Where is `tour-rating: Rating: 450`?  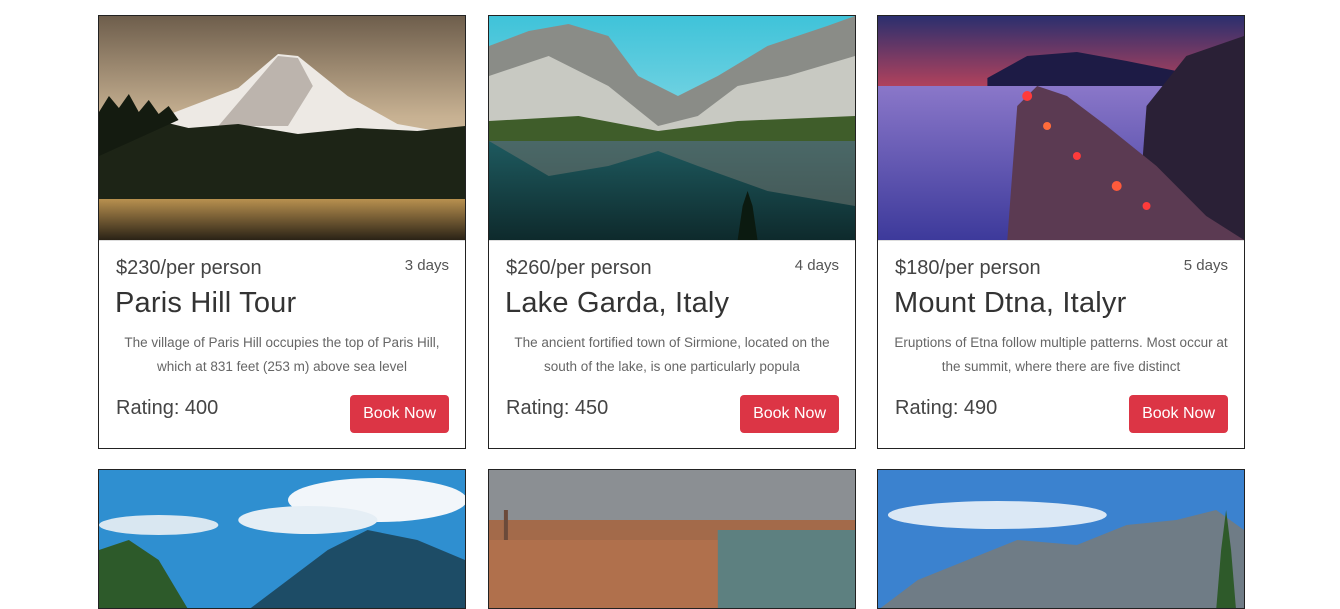
tour-rating: Rating: 450 is located at coordinates (557, 408).